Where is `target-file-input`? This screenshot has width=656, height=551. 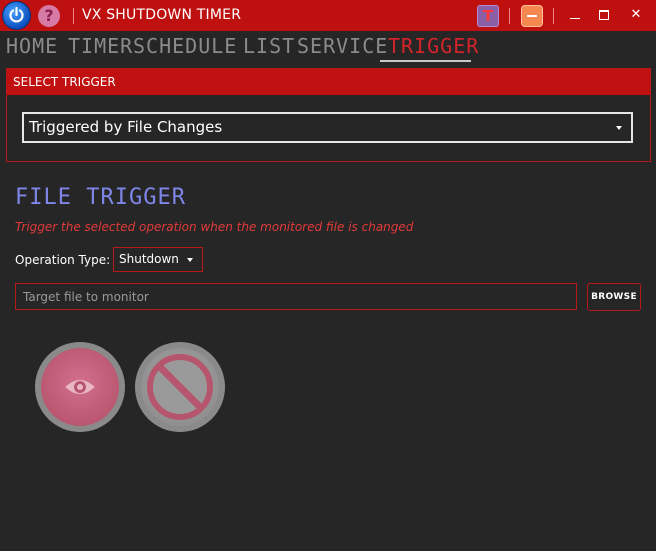
target-file-input is located at coordinates (296, 296).